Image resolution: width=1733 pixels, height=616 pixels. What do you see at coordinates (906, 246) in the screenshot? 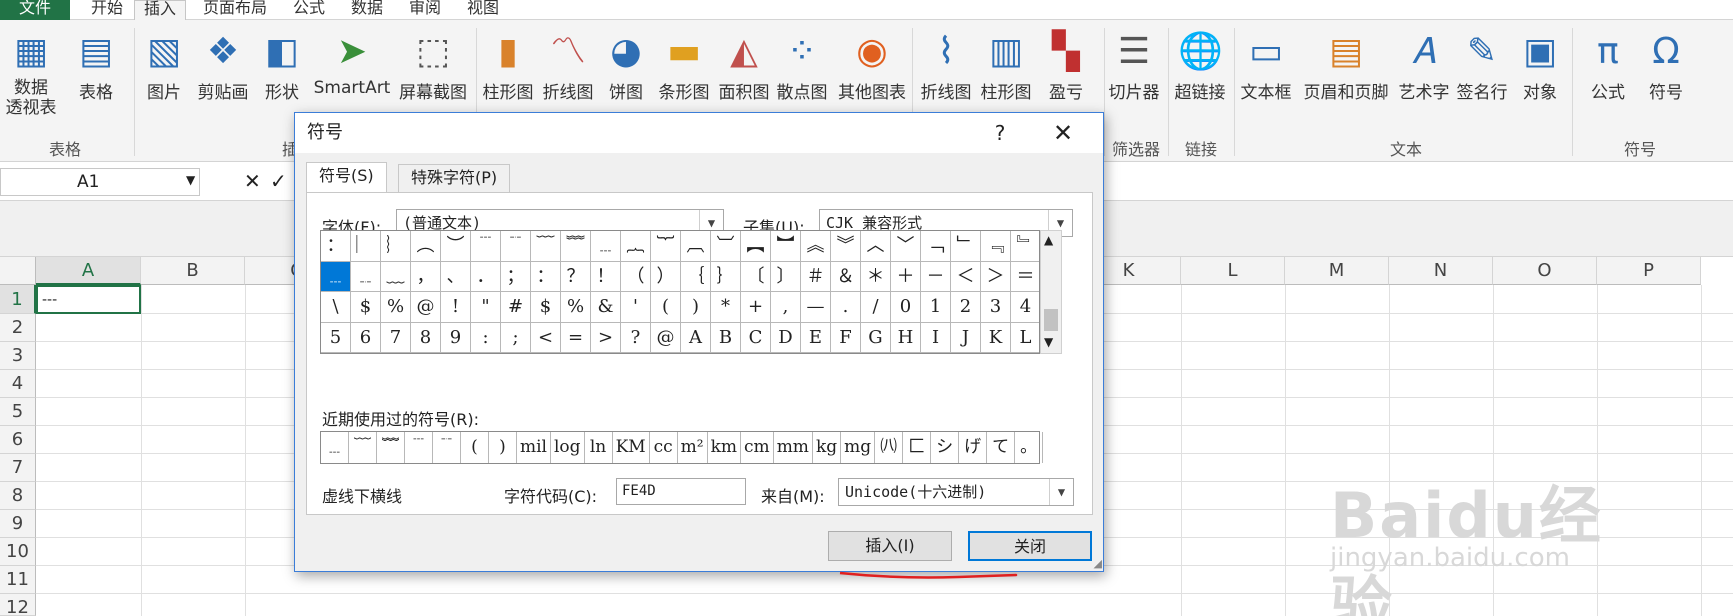
I see `symbol-cell: ﹀` at bounding box center [906, 246].